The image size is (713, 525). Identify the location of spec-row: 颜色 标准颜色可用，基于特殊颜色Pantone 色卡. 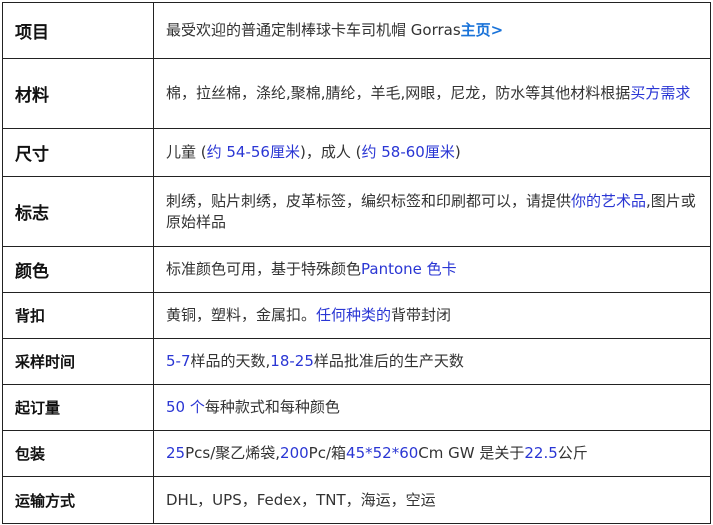
(356, 269).